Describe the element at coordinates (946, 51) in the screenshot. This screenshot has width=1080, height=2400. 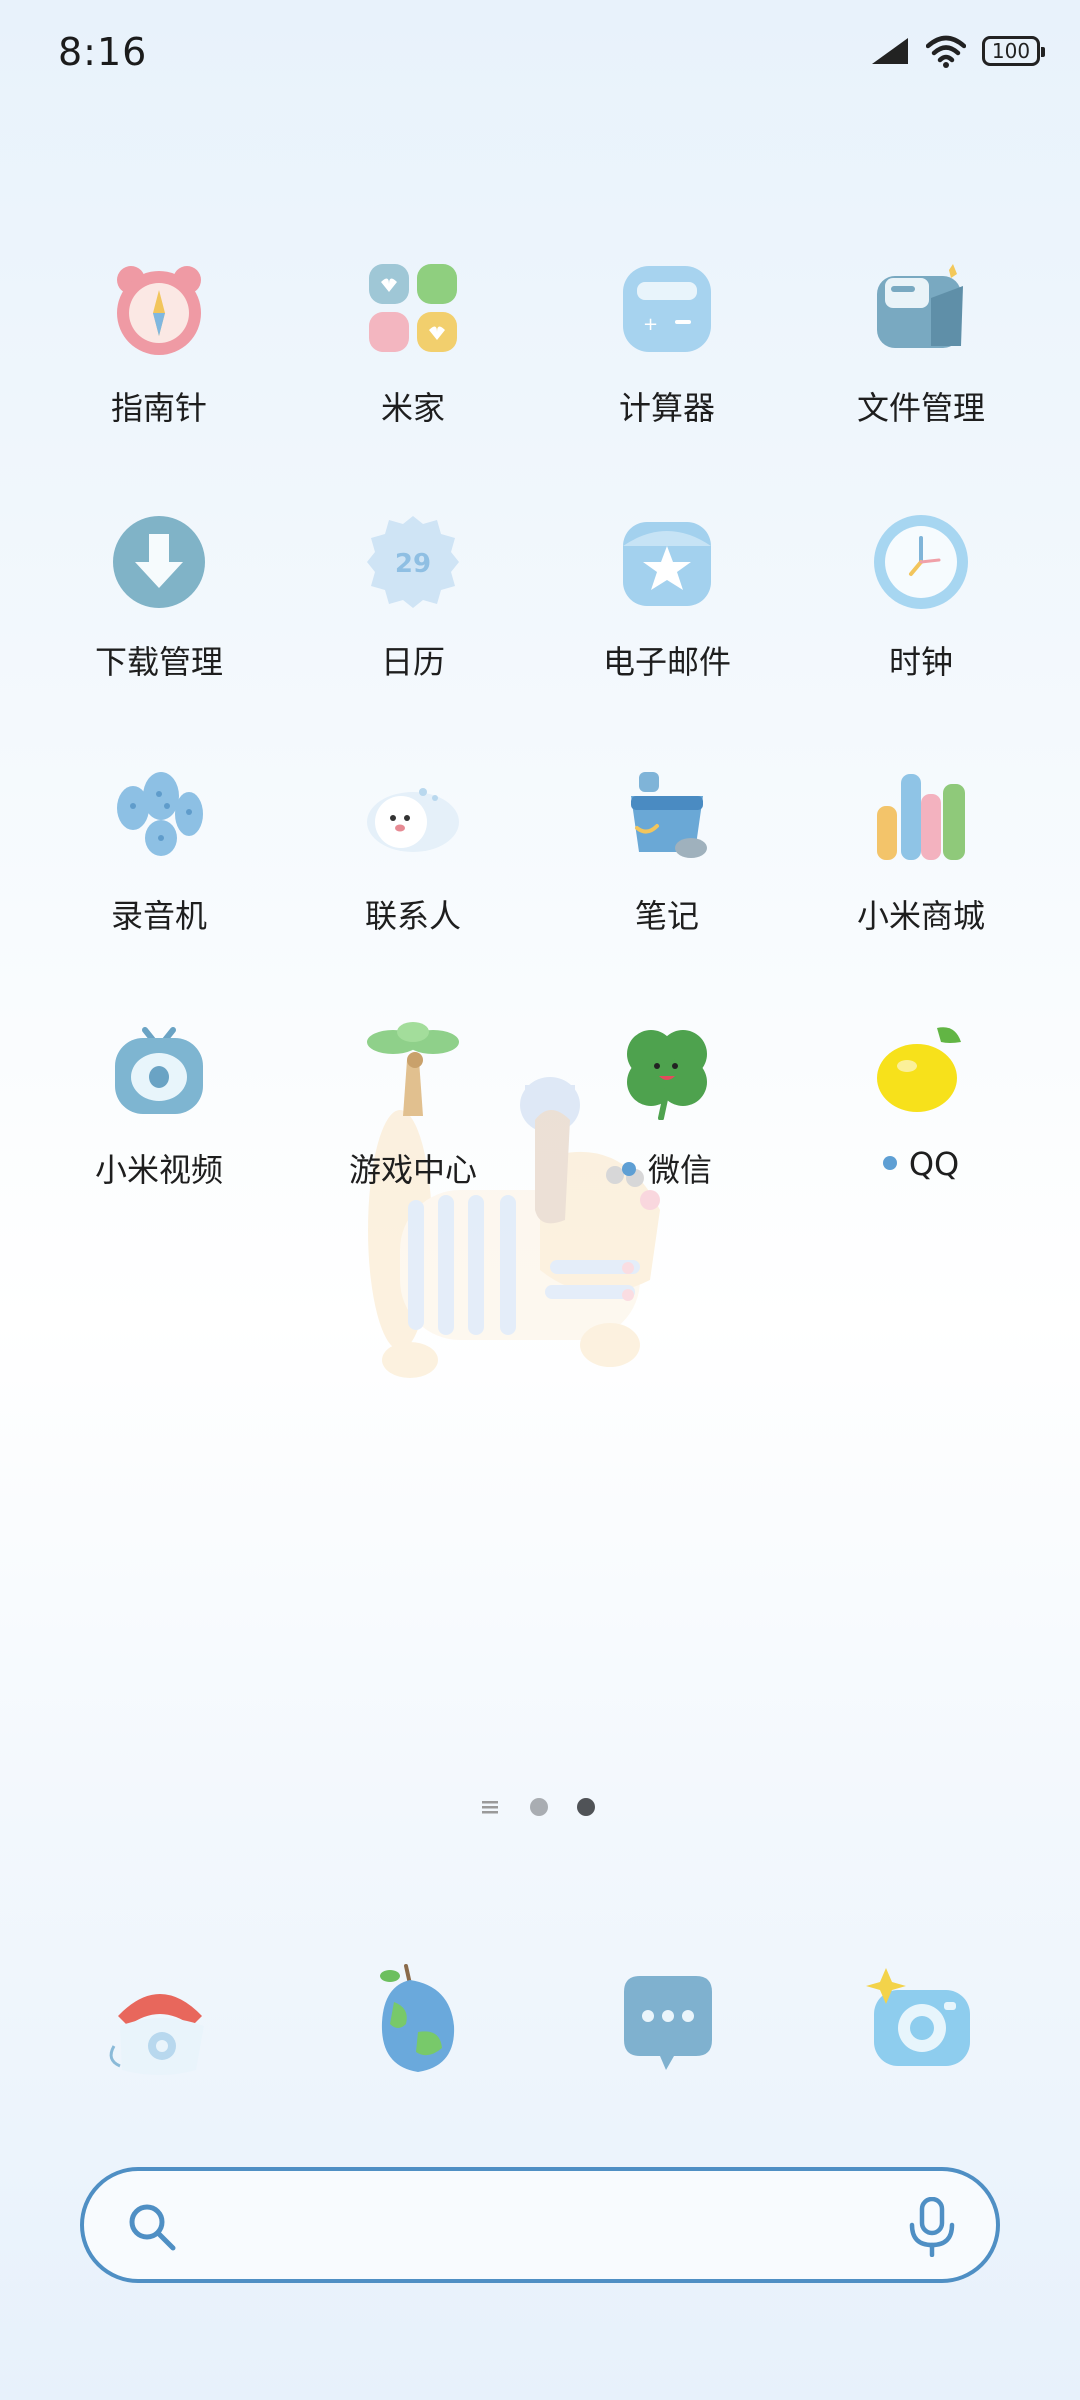
I see `wifi-icon` at that location.